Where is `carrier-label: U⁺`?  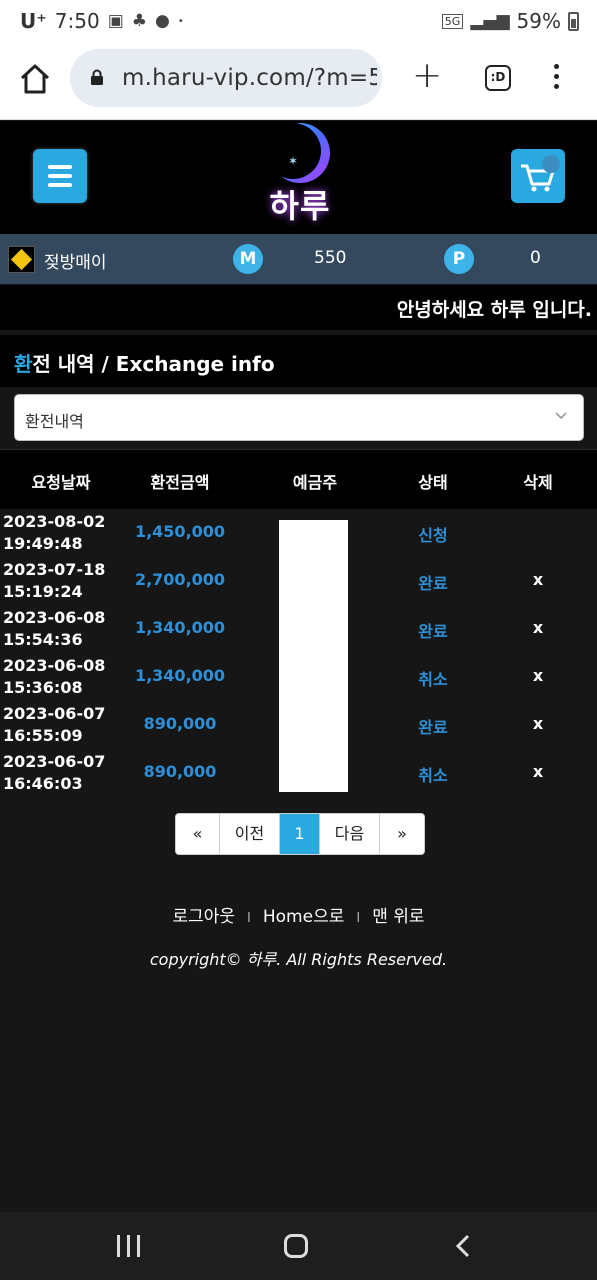
carrier-label: U⁺ is located at coordinates (33, 21).